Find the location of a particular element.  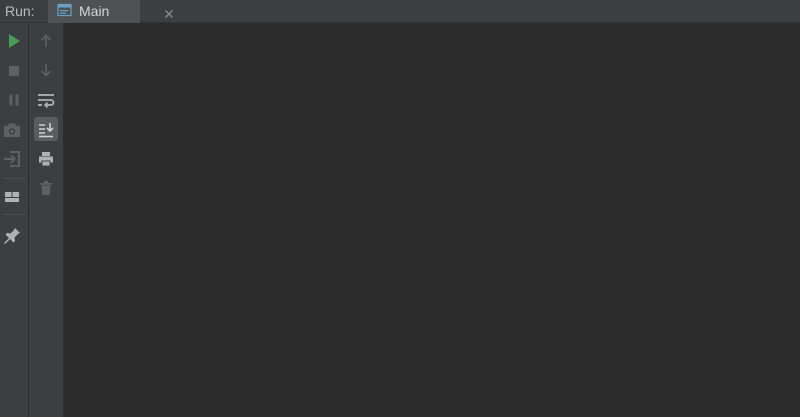

print-icon is located at coordinates (46, 159).